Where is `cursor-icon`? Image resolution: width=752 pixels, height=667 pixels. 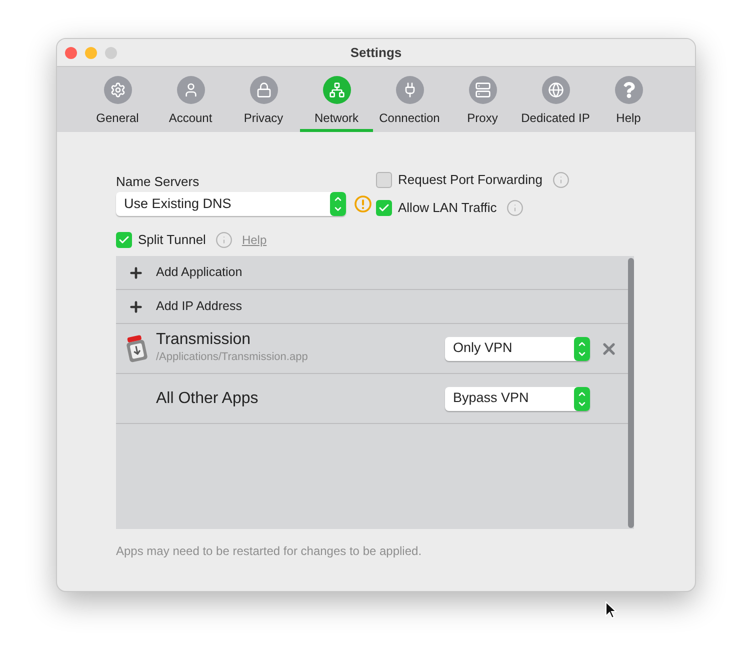
cursor-icon is located at coordinates (611, 610).